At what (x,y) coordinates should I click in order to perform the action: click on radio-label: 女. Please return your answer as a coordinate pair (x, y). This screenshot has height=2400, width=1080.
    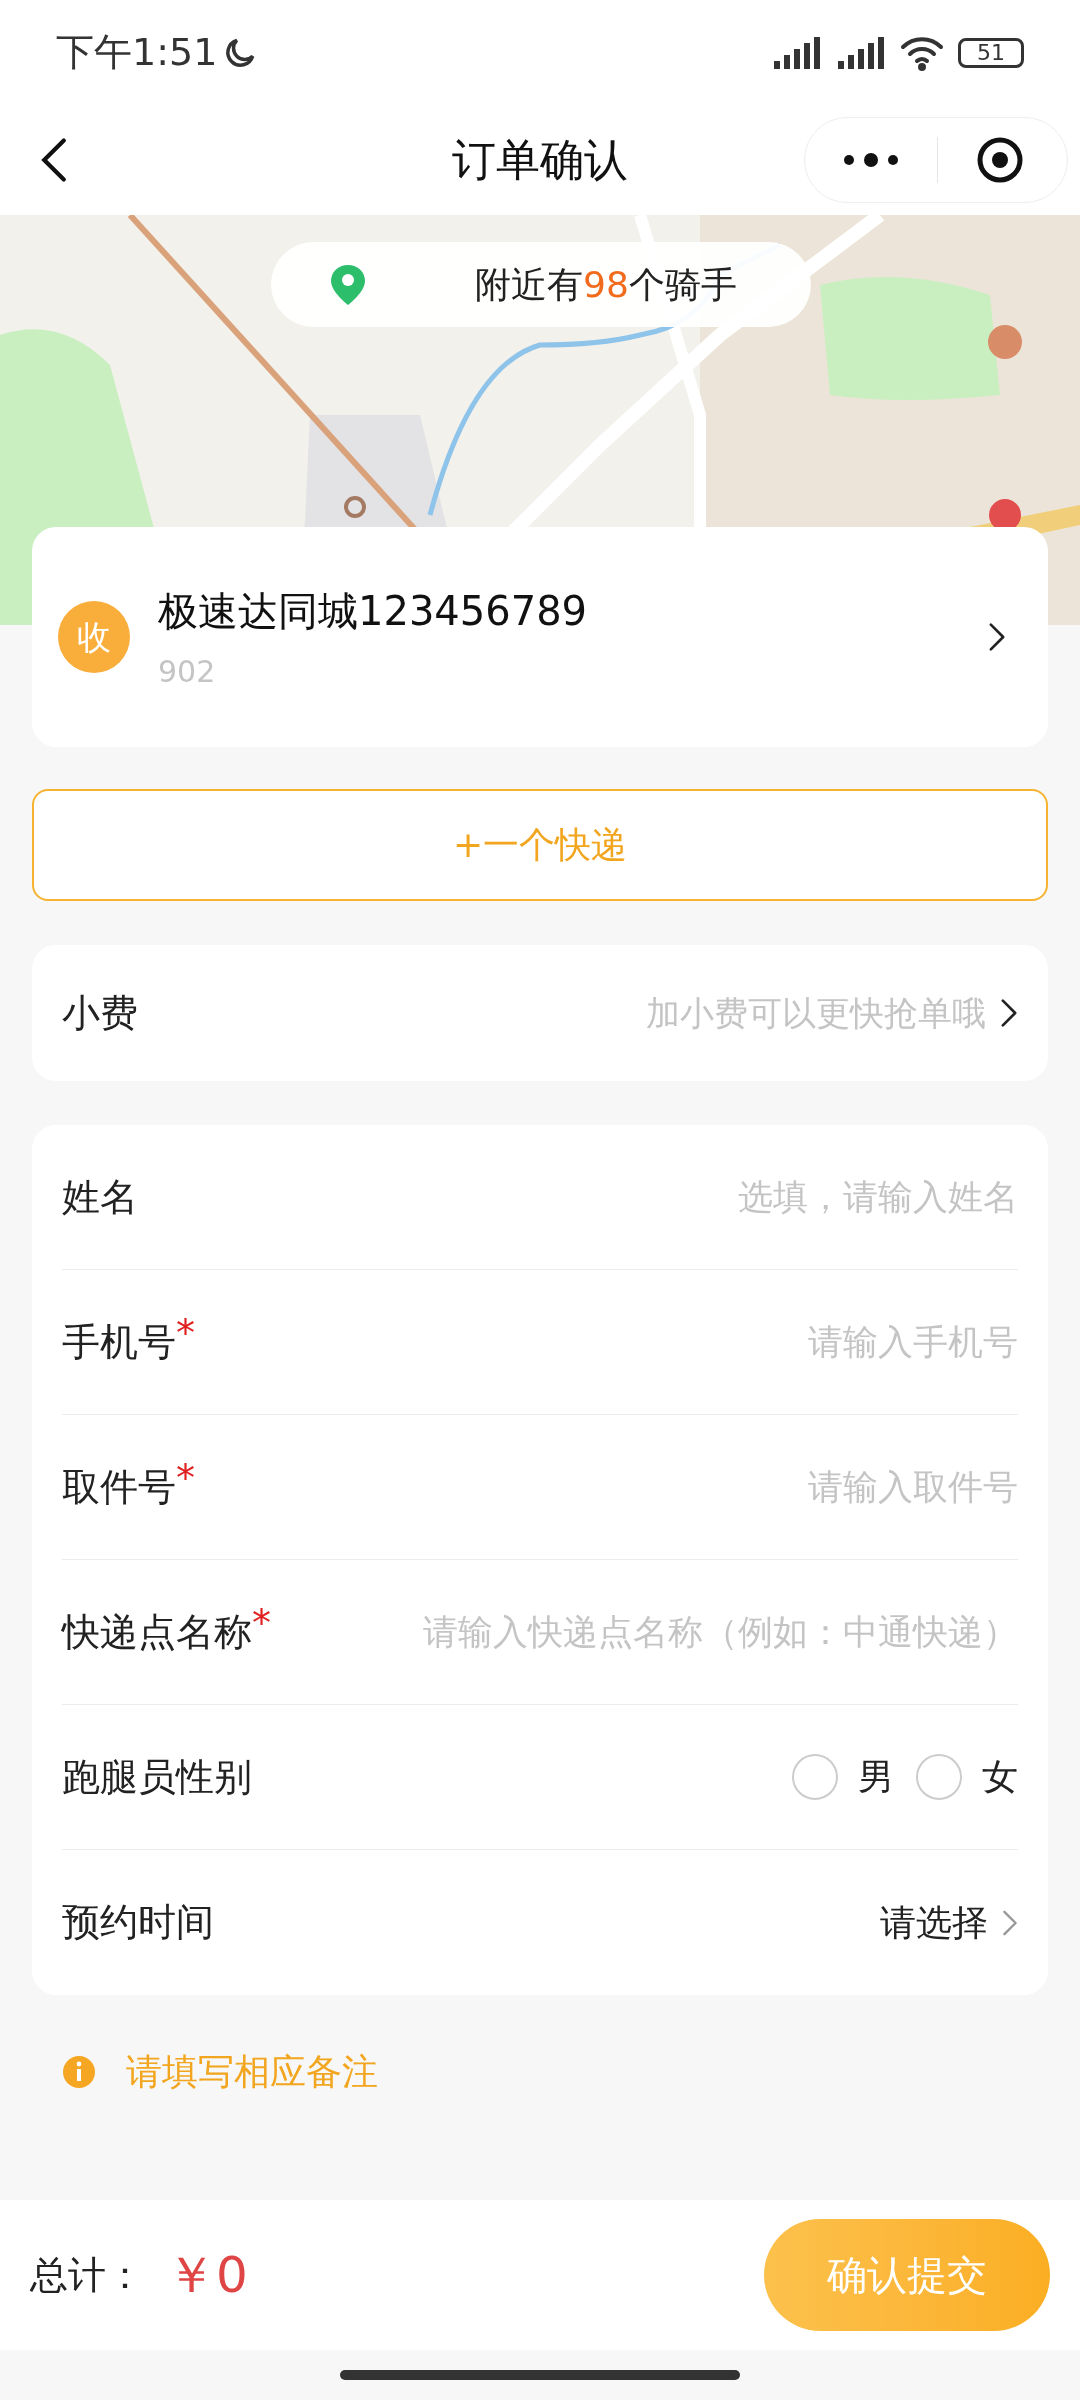
    Looking at the image, I should click on (1000, 1777).